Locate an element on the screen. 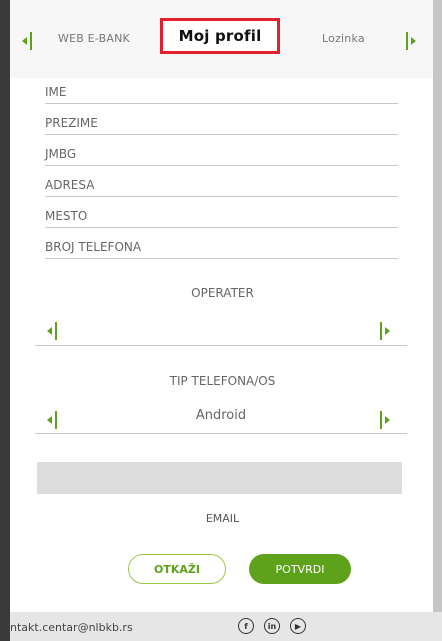 This screenshot has width=442, height=641. email-input is located at coordinates (219, 478).